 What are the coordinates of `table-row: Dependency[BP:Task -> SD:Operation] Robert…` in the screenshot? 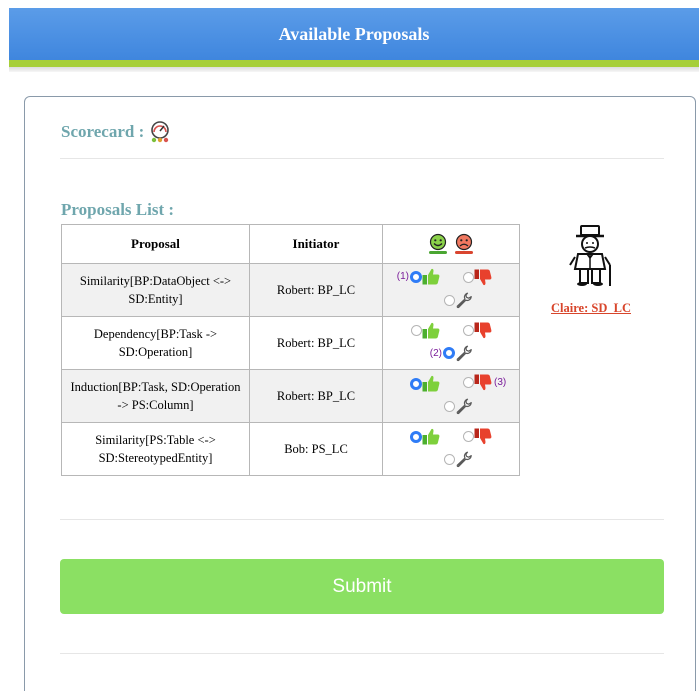 It's located at (290, 343).